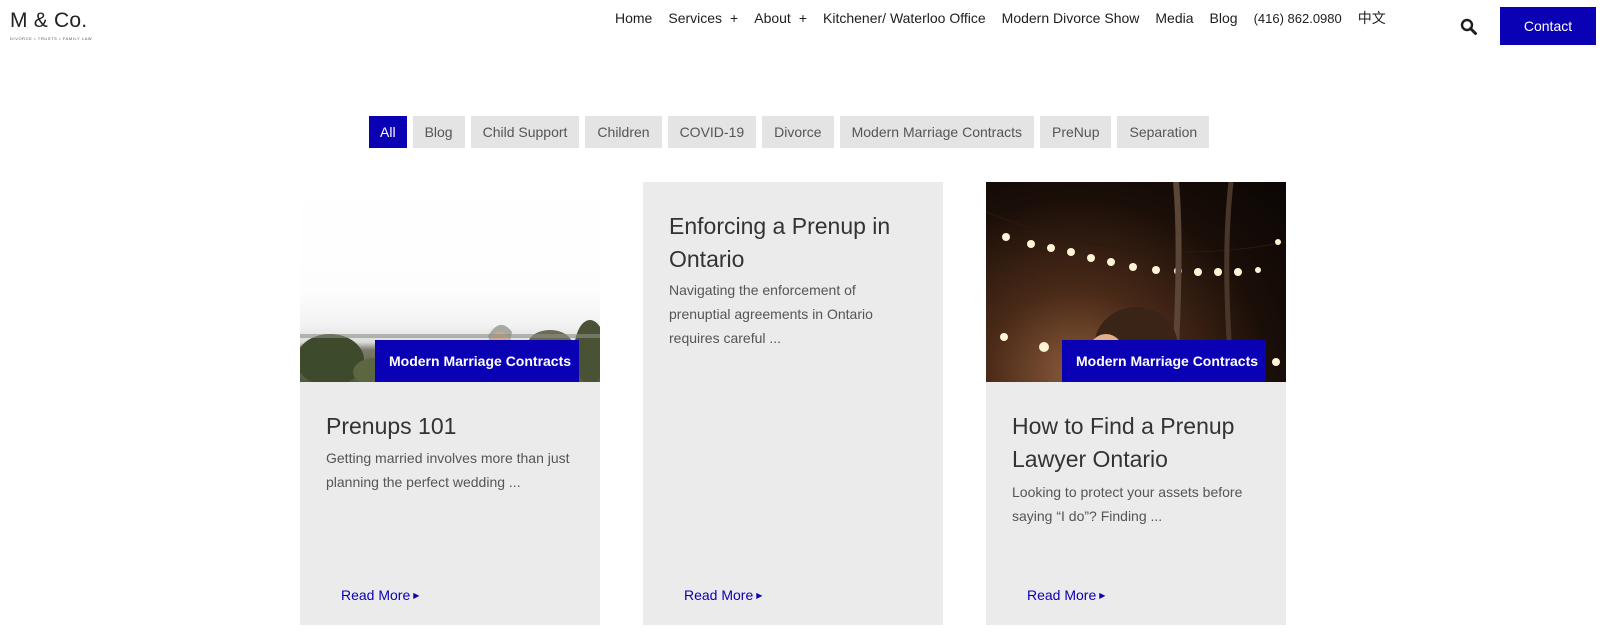 The width and height of the screenshot is (1600, 640). I want to click on nav-language-chinese: 中文, so click(1372, 18).